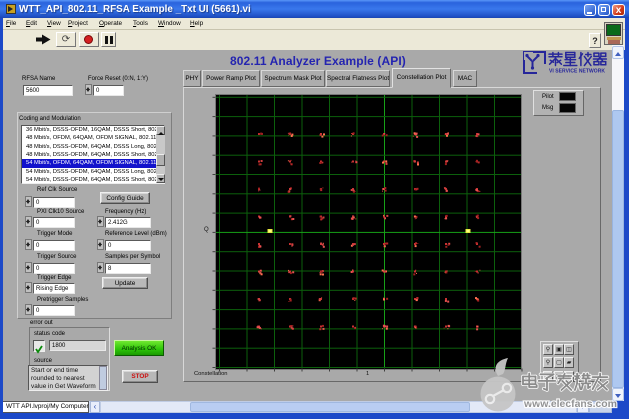  Describe the element at coordinates (570, 404) in the screenshot. I see `svg-text: www.elecfans.com` at that location.